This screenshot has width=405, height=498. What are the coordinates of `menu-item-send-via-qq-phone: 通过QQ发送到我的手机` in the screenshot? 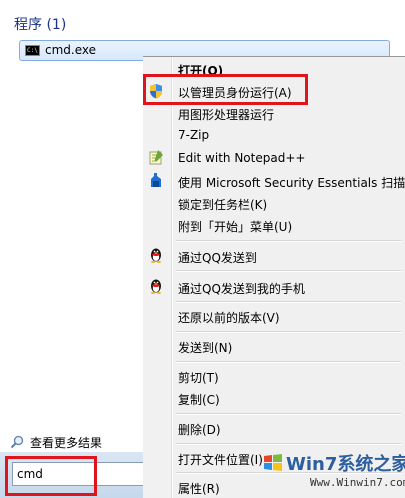 It's located at (241, 288).